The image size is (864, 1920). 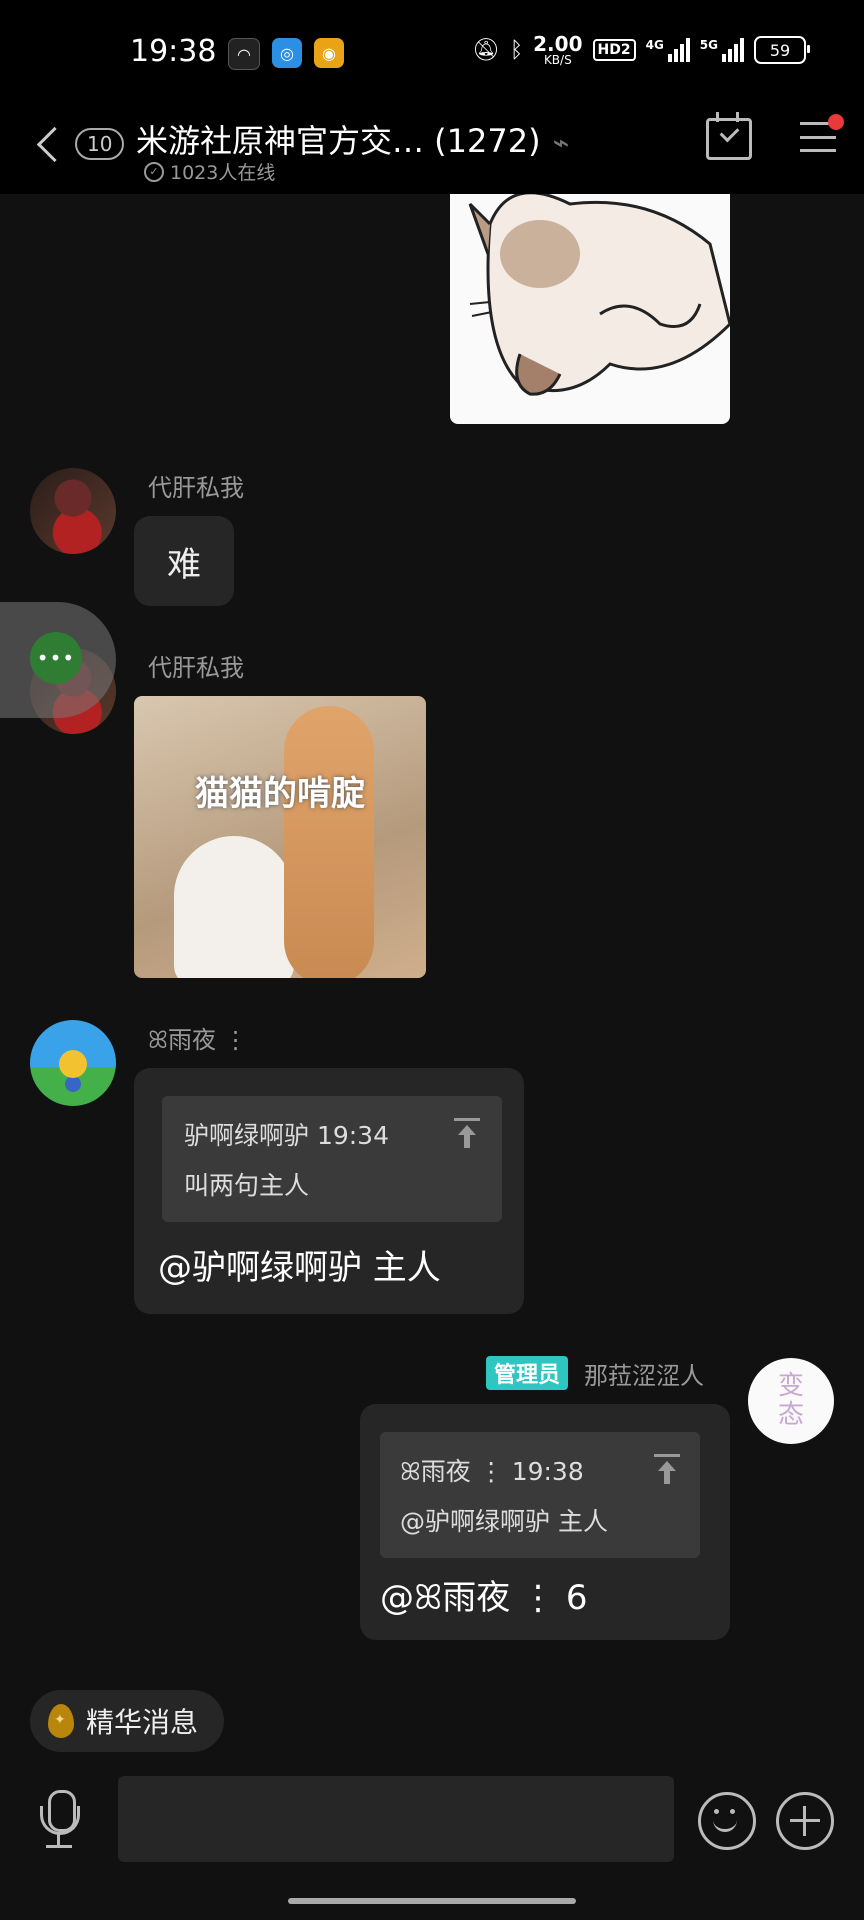 What do you see at coordinates (516, 50) in the screenshot?
I see `bluetooth-icon: ᛒ` at bounding box center [516, 50].